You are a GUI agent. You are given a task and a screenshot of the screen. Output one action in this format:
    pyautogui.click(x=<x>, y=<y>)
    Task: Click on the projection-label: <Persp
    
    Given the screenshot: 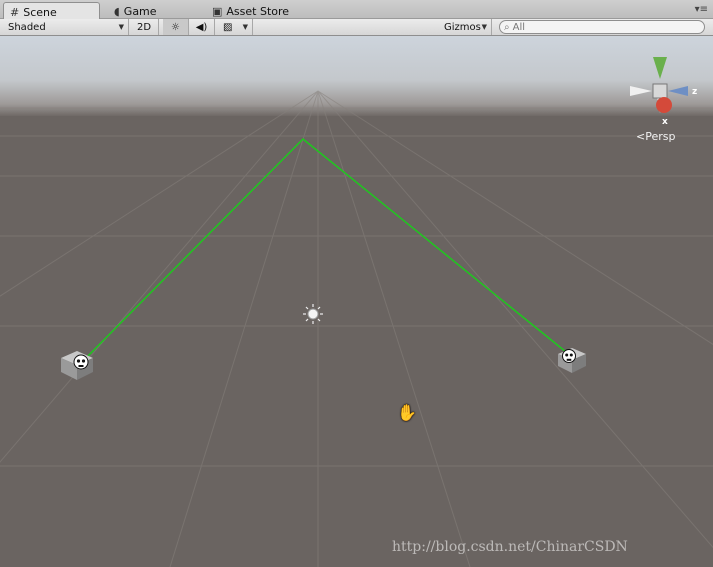 What is the action you would take?
    pyautogui.click(x=655, y=136)
    